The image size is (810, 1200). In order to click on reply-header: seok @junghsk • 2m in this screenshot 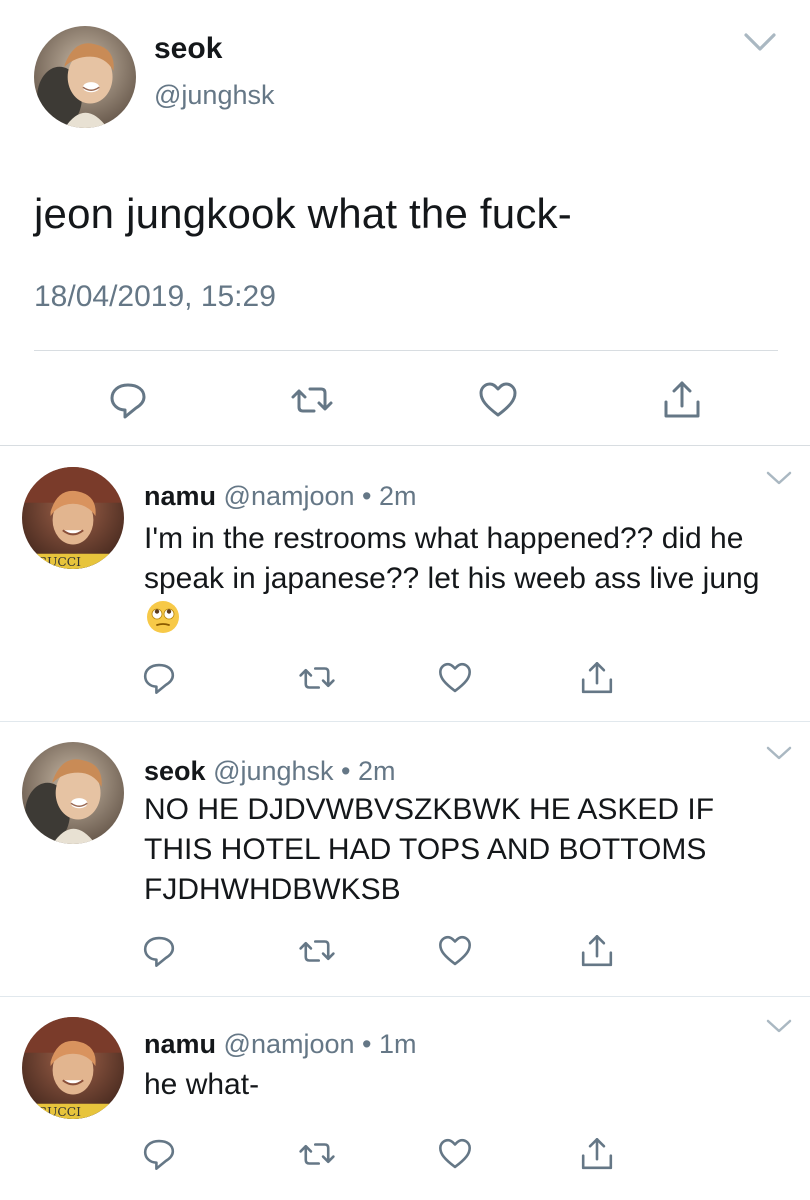, I will do `click(270, 771)`.